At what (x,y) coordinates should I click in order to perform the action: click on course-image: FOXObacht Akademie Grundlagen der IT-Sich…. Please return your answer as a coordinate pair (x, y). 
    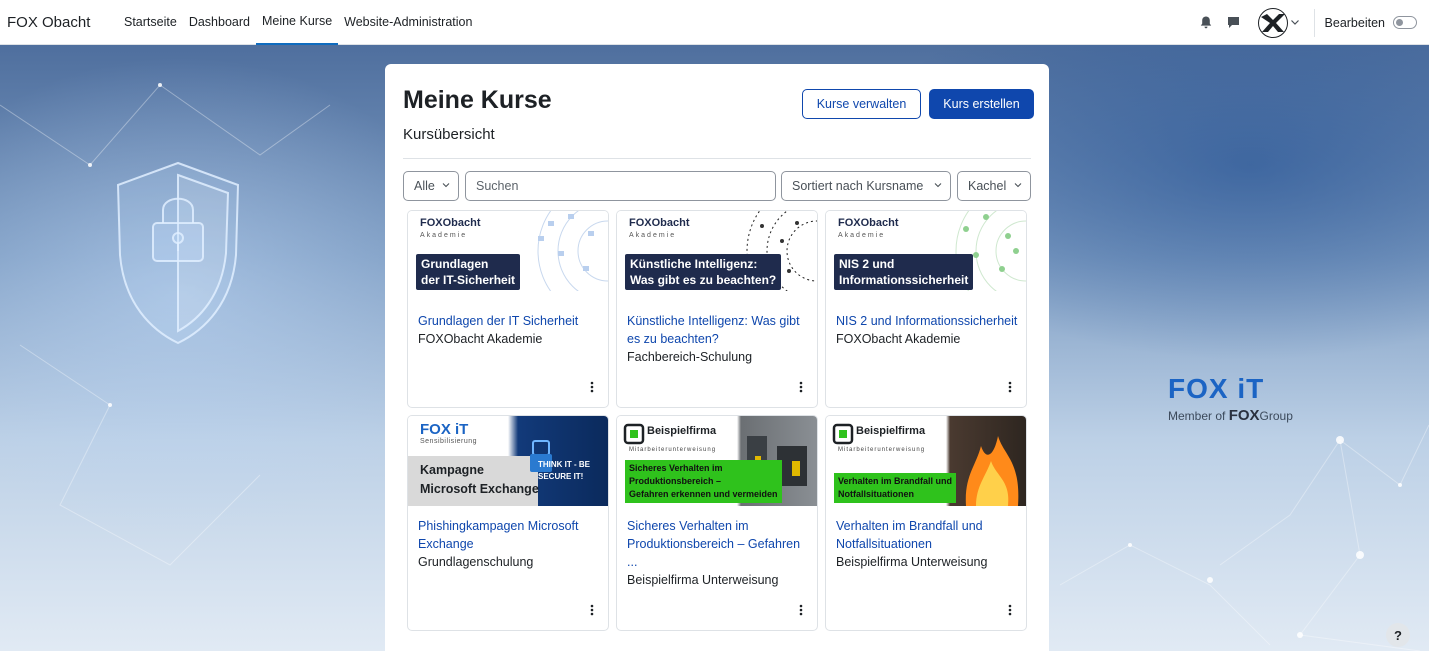
    Looking at the image, I should click on (508, 251).